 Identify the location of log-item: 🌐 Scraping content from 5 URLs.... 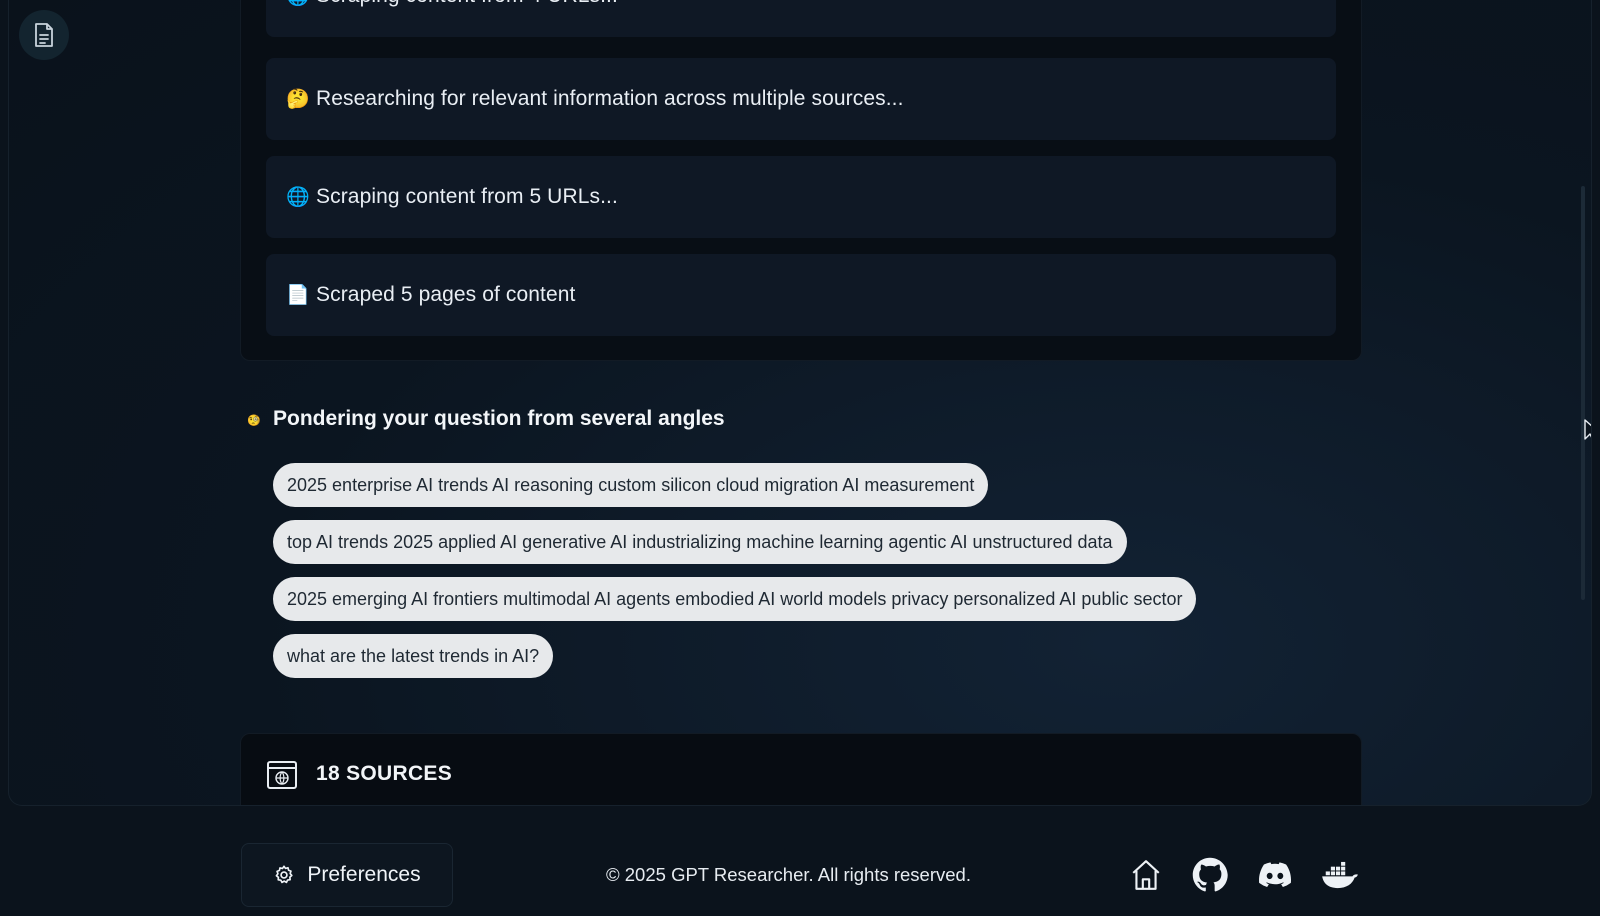
(801, 197).